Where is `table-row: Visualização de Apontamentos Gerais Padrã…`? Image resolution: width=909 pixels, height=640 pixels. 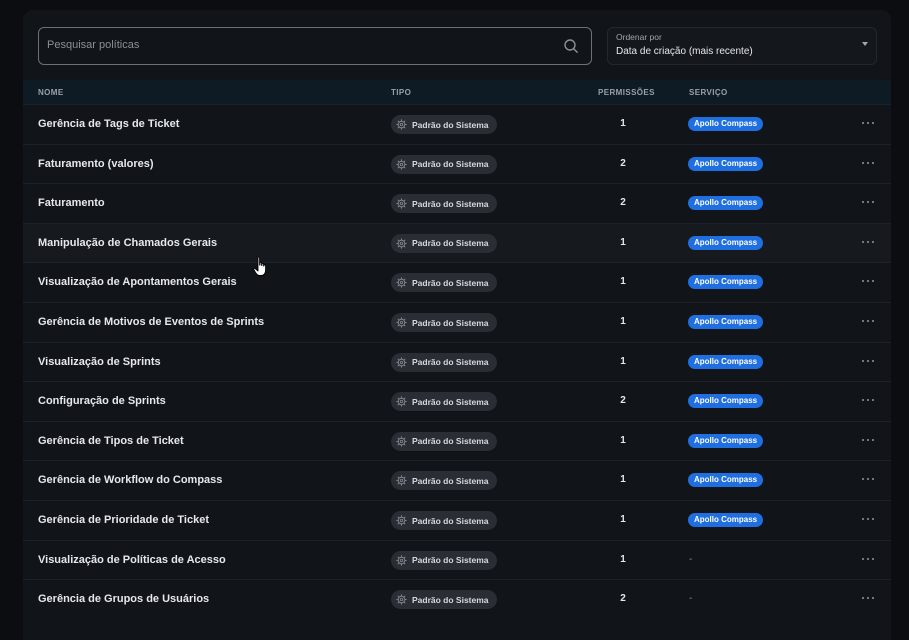
table-row: Visualização de Apontamentos Gerais Padrã… is located at coordinates (457, 282).